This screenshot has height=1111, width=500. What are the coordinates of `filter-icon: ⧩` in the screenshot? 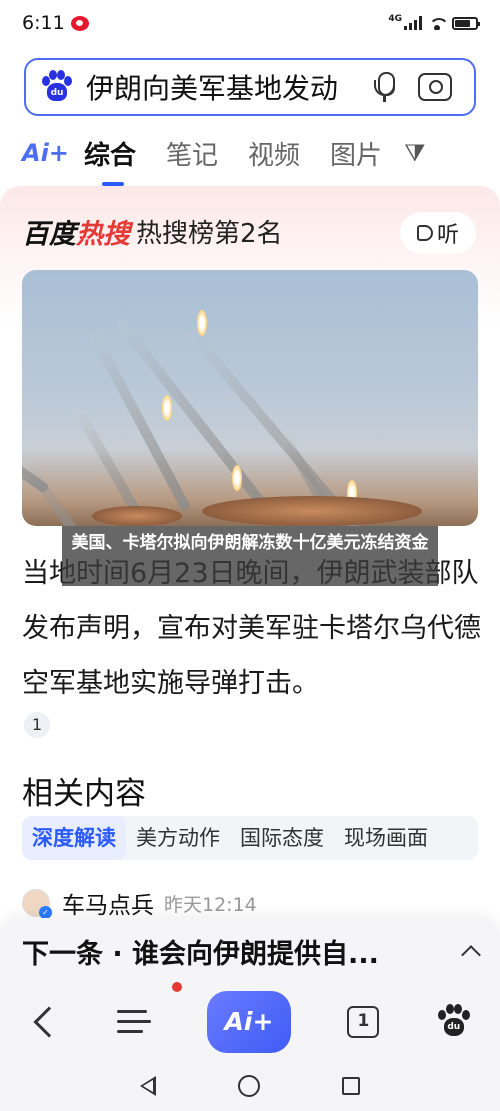 It's located at (414, 153).